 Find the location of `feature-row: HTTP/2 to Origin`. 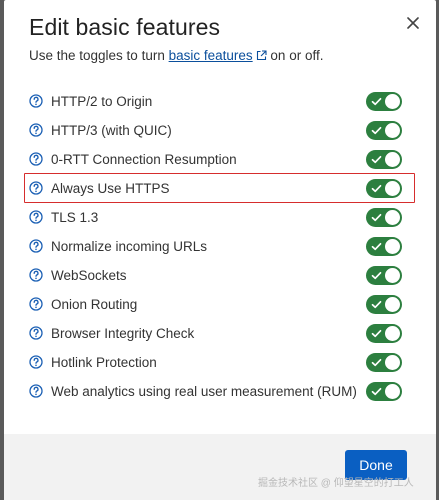

feature-row: HTTP/2 to Origin is located at coordinates (215, 101).